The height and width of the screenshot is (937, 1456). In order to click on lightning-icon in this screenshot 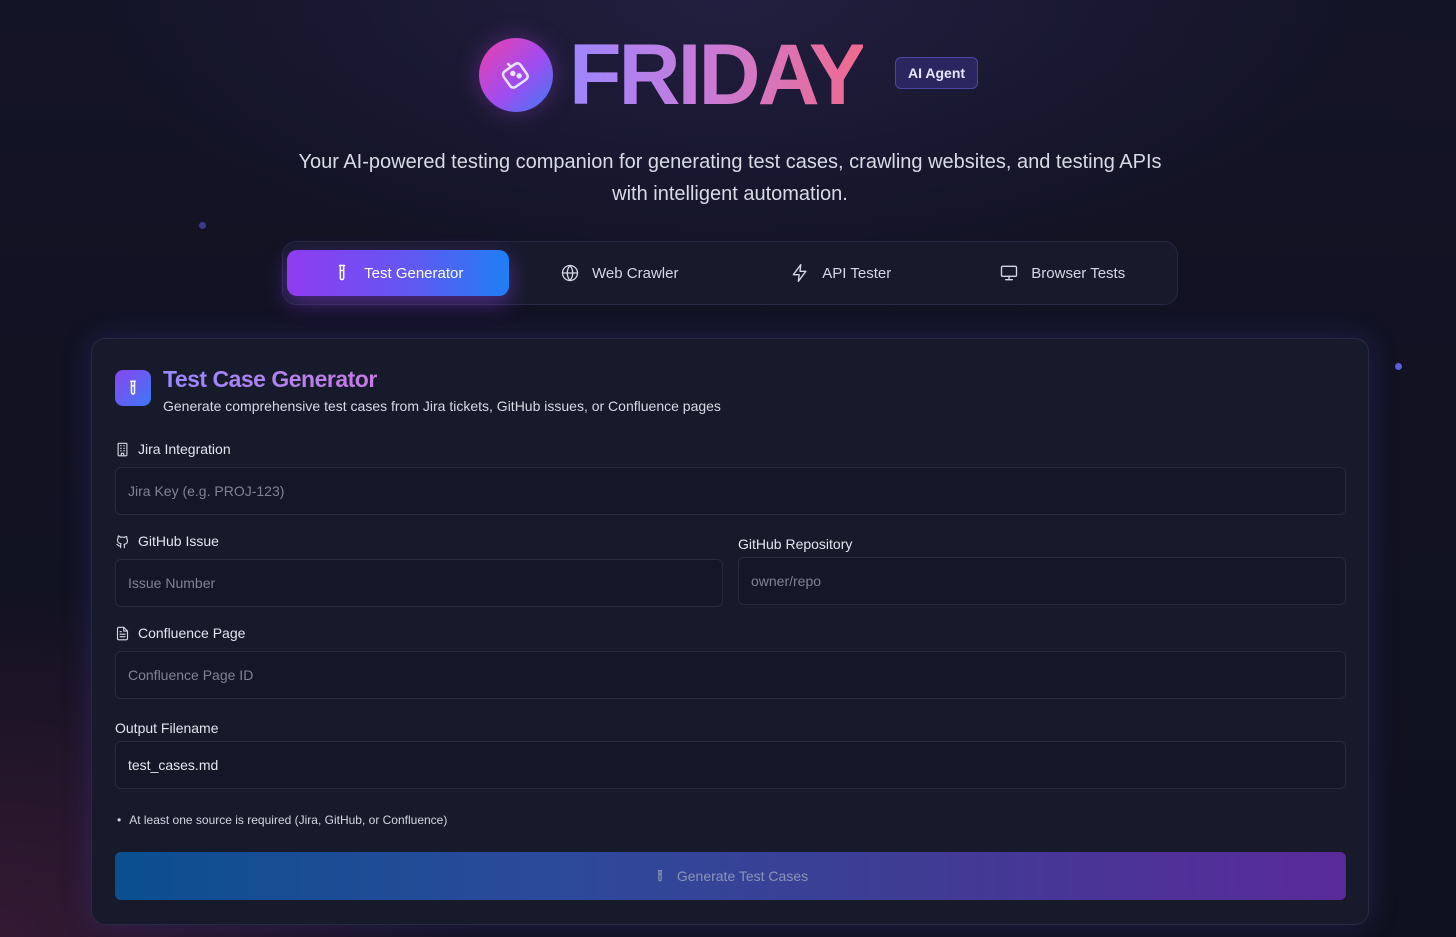, I will do `click(799, 273)`.